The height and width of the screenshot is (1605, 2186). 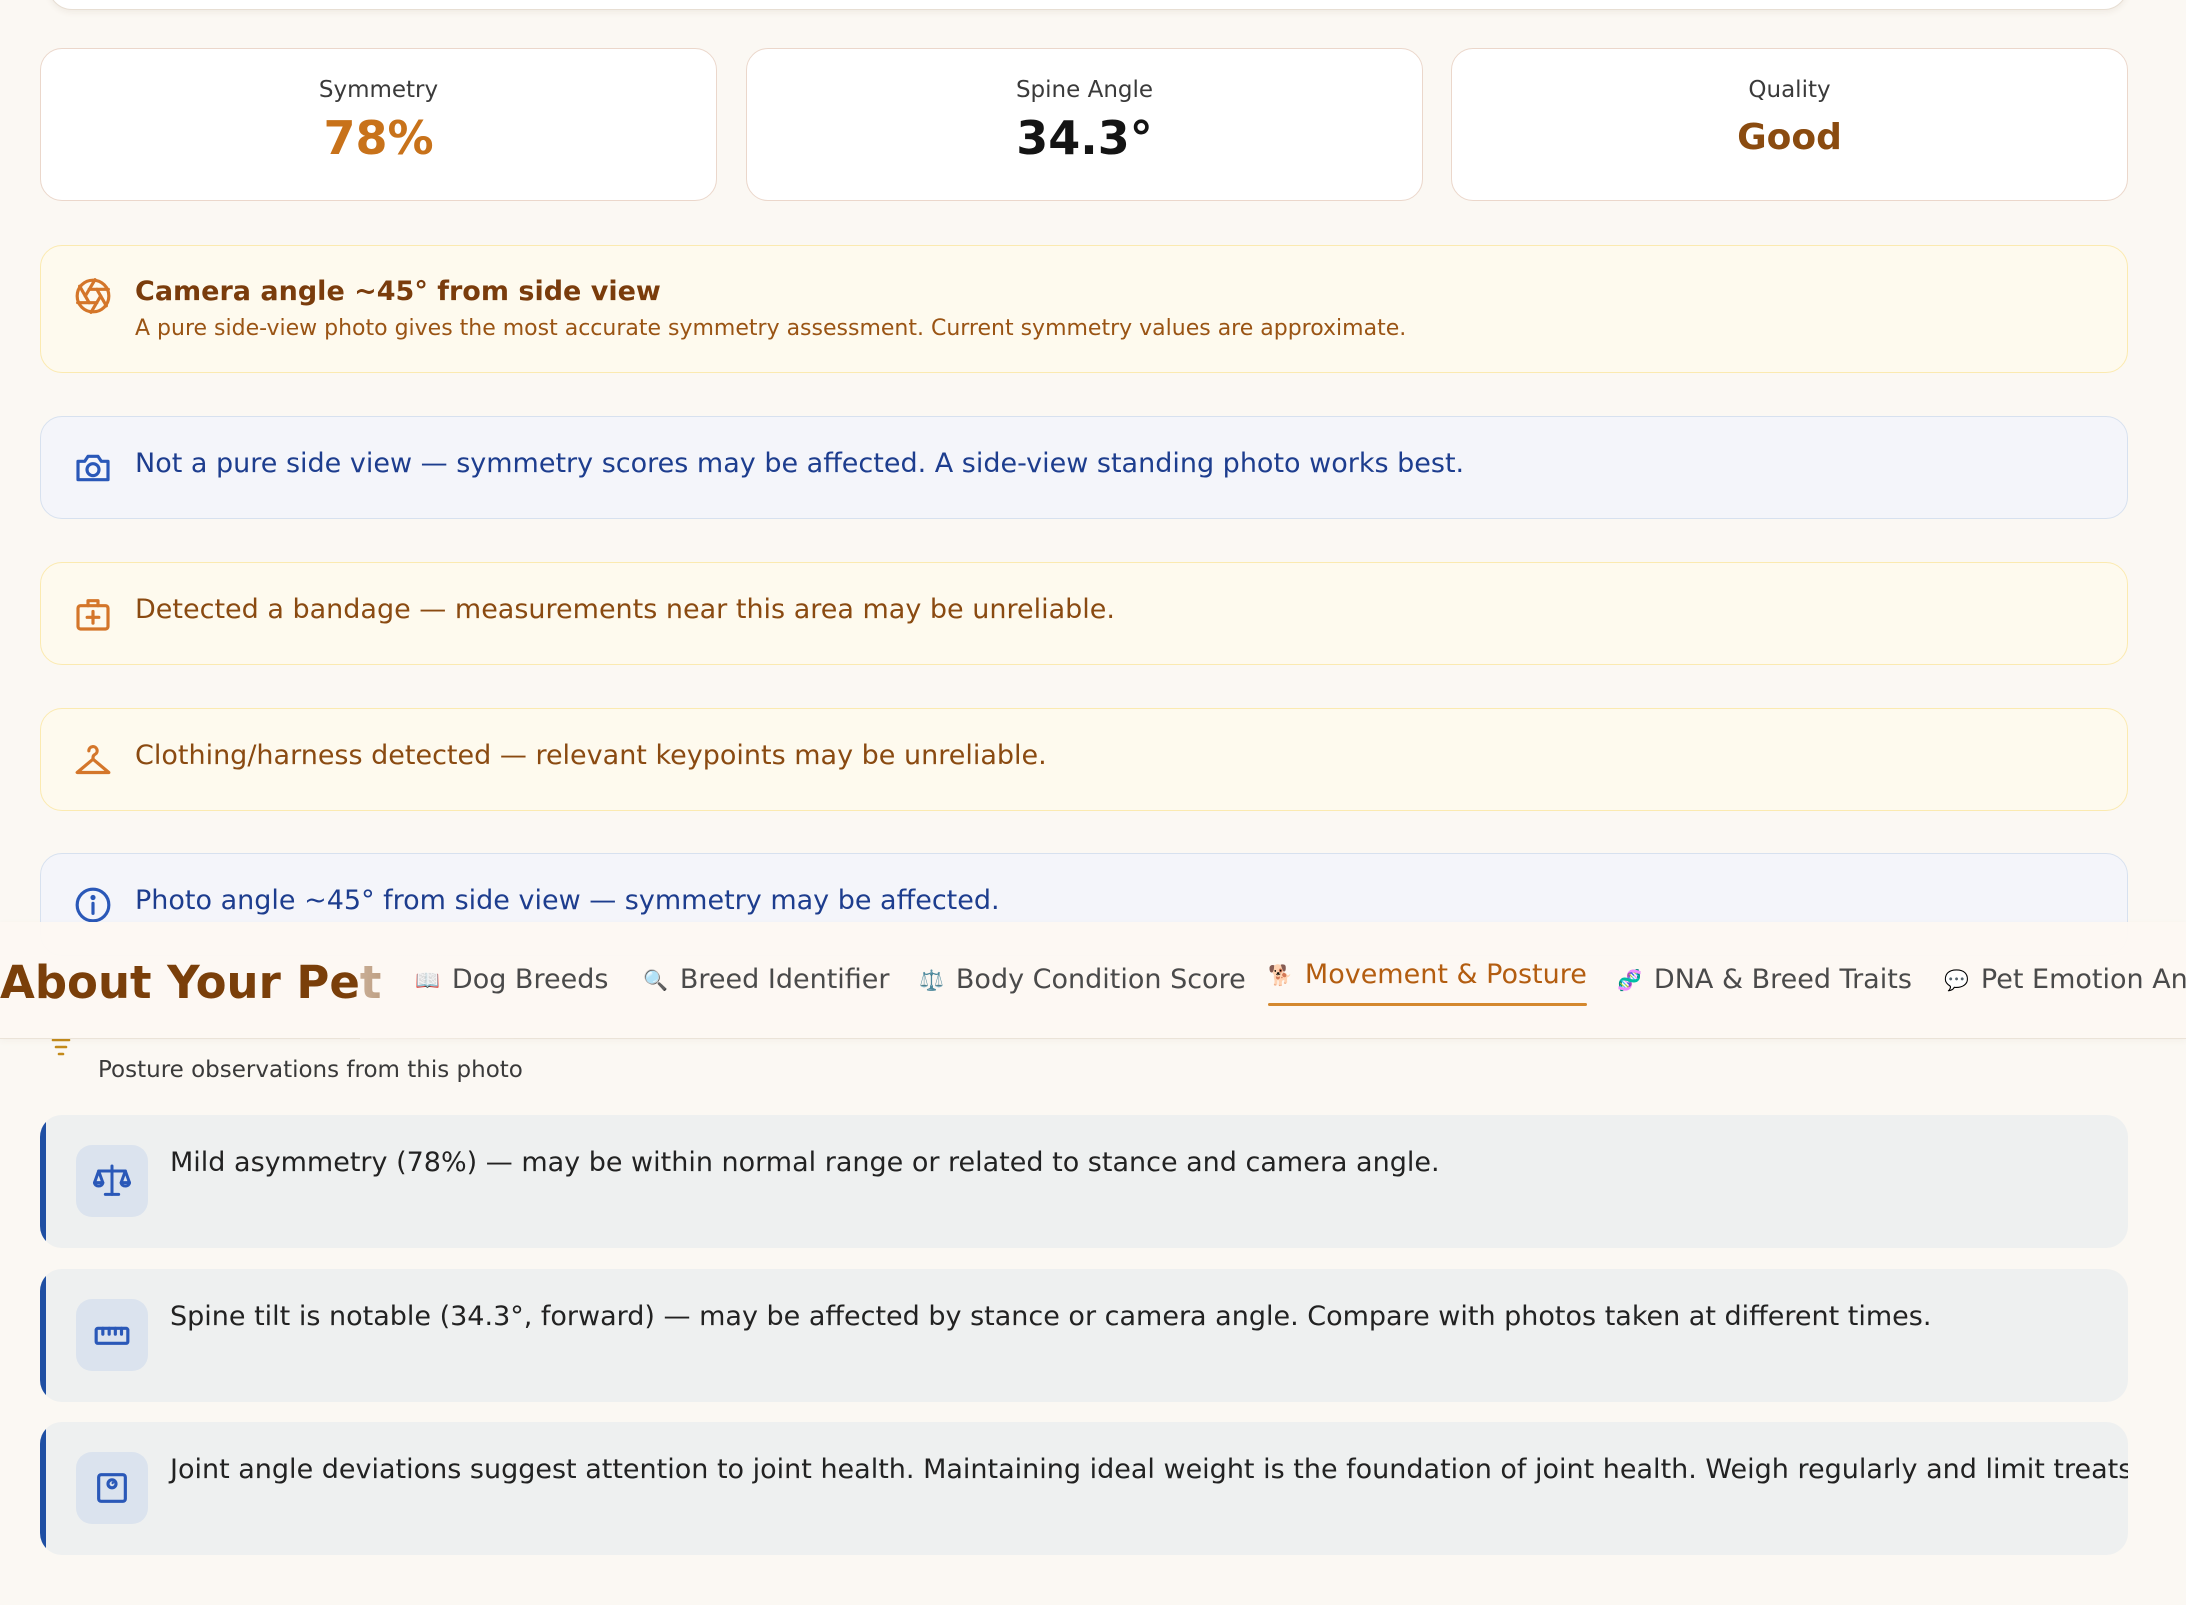 What do you see at coordinates (93, 296) in the screenshot?
I see `aperture-icon` at bounding box center [93, 296].